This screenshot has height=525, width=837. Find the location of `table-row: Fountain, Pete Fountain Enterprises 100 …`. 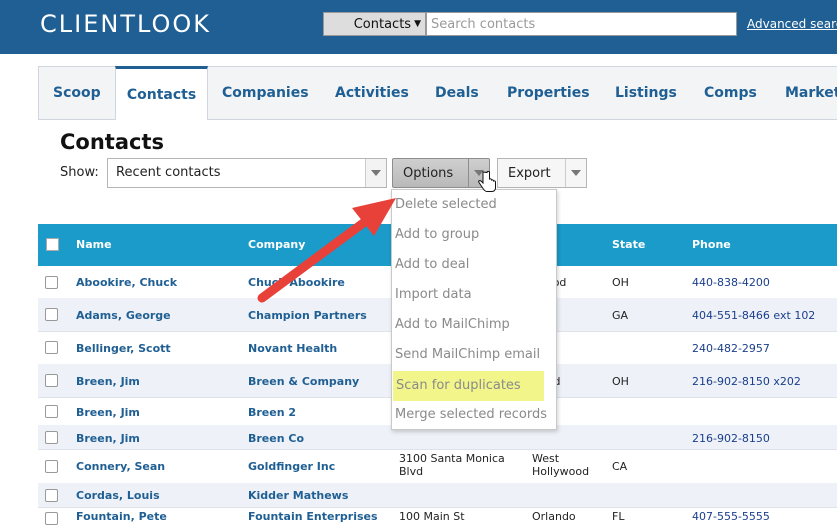

table-row: Fountain, Pete Fountain Enterprises 100 … is located at coordinates (437, 516).